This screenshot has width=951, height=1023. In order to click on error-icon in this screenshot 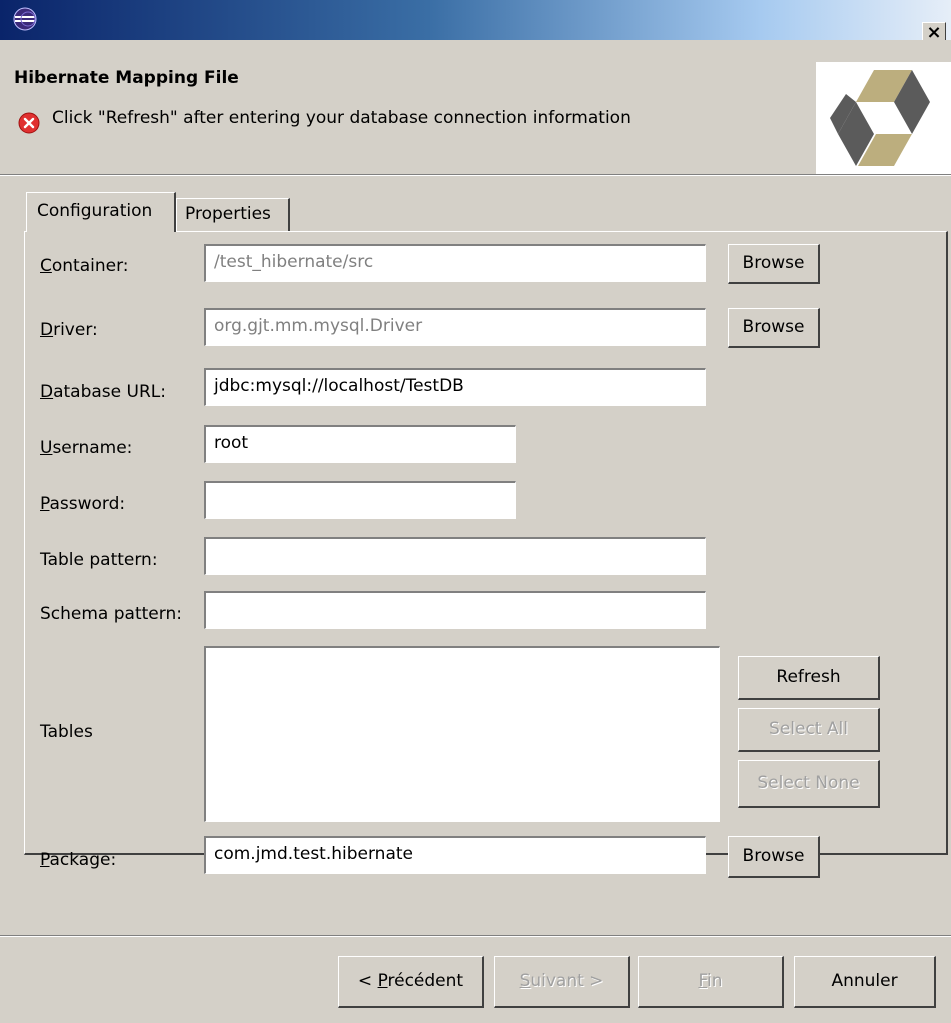, I will do `click(29, 123)`.